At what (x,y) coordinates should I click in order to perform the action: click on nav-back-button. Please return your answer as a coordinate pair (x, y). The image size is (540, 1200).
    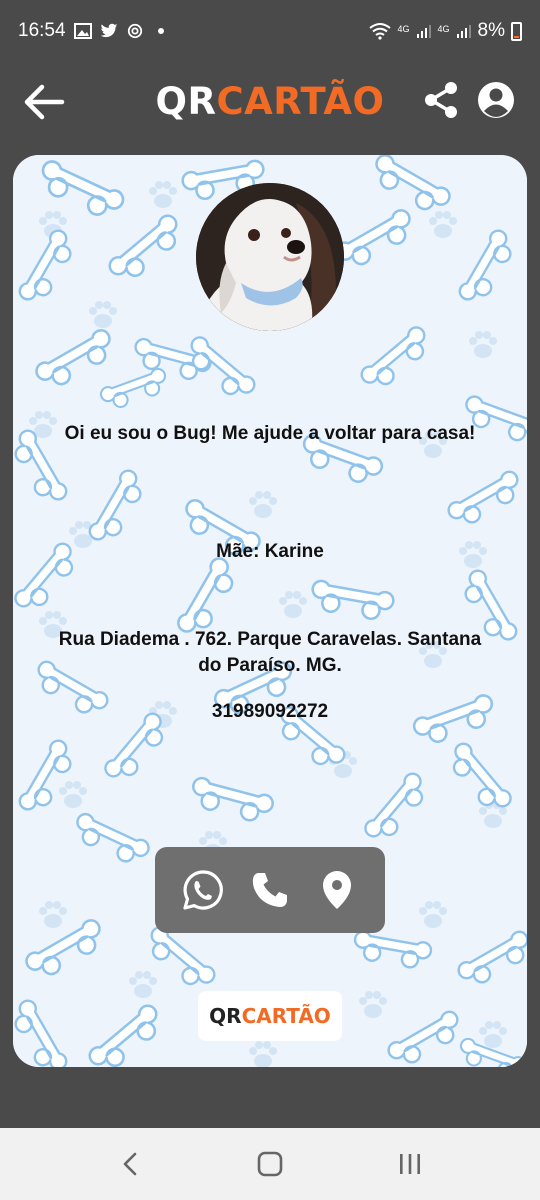
    Looking at the image, I should click on (130, 1164).